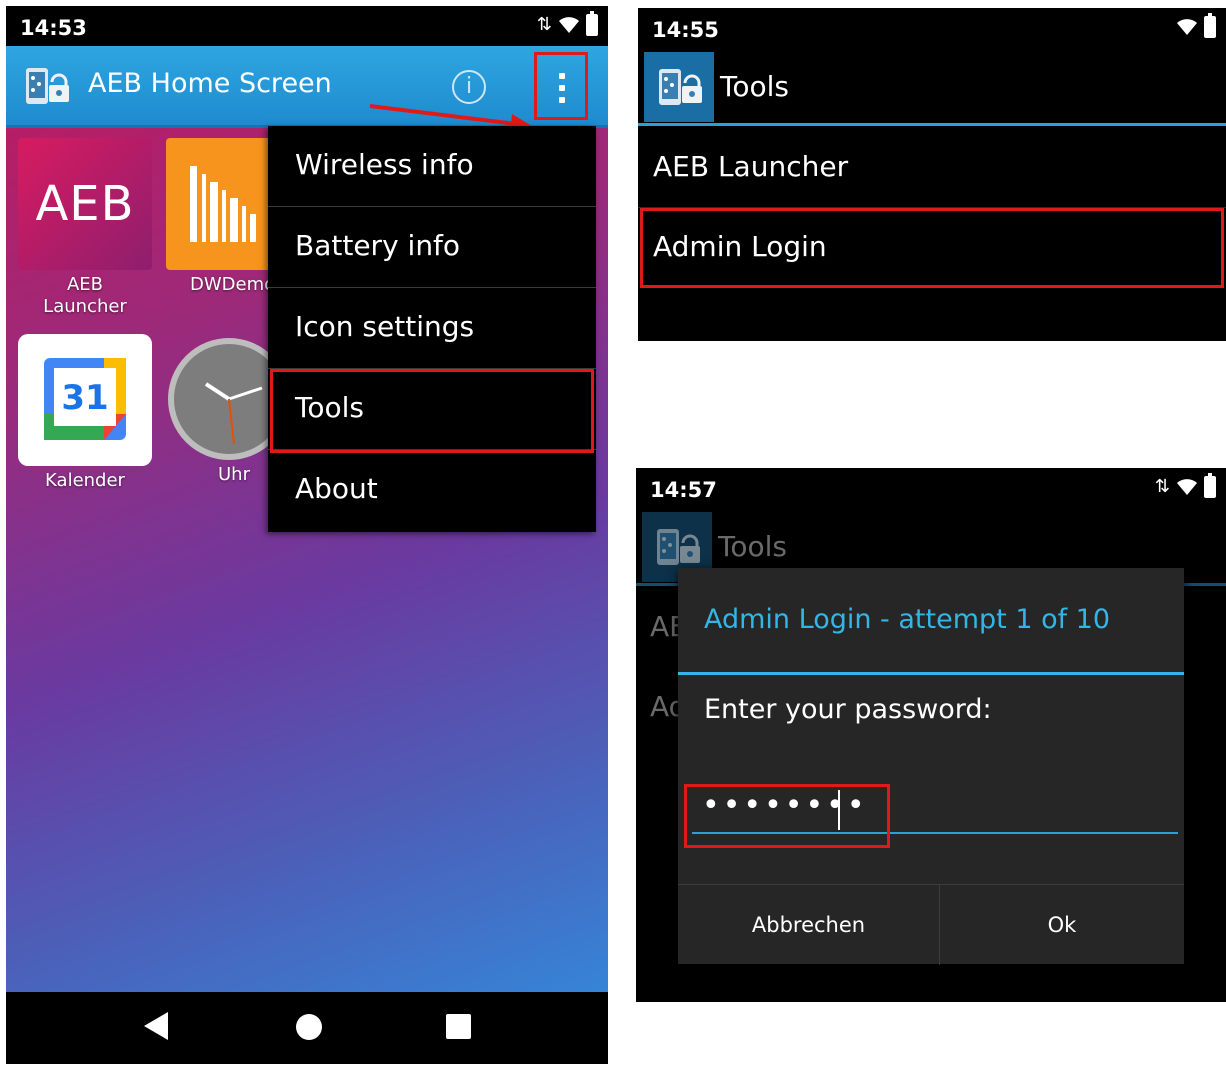 The width and height of the screenshot is (1226, 1065). What do you see at coordinates (85, 480) in the screenshot?
I see `app-label: Kalender` at bounding box center [85, 480].